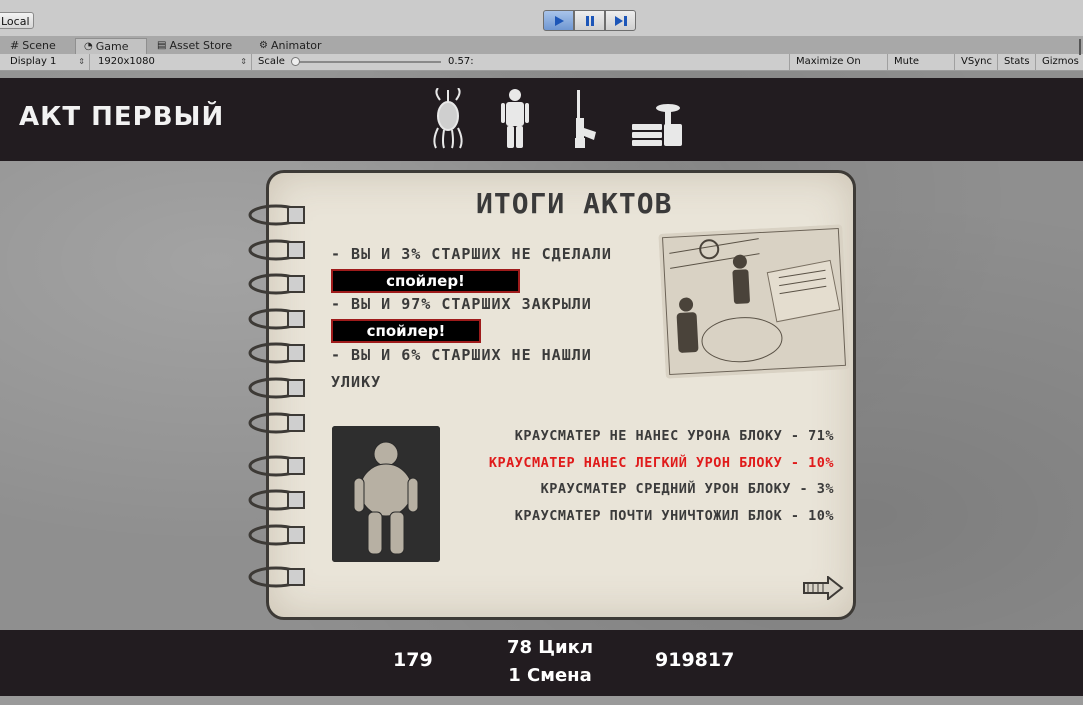  Describe the element at coordinates (15, 45) in the screenshot. I see `grid-icon: #` at that location.